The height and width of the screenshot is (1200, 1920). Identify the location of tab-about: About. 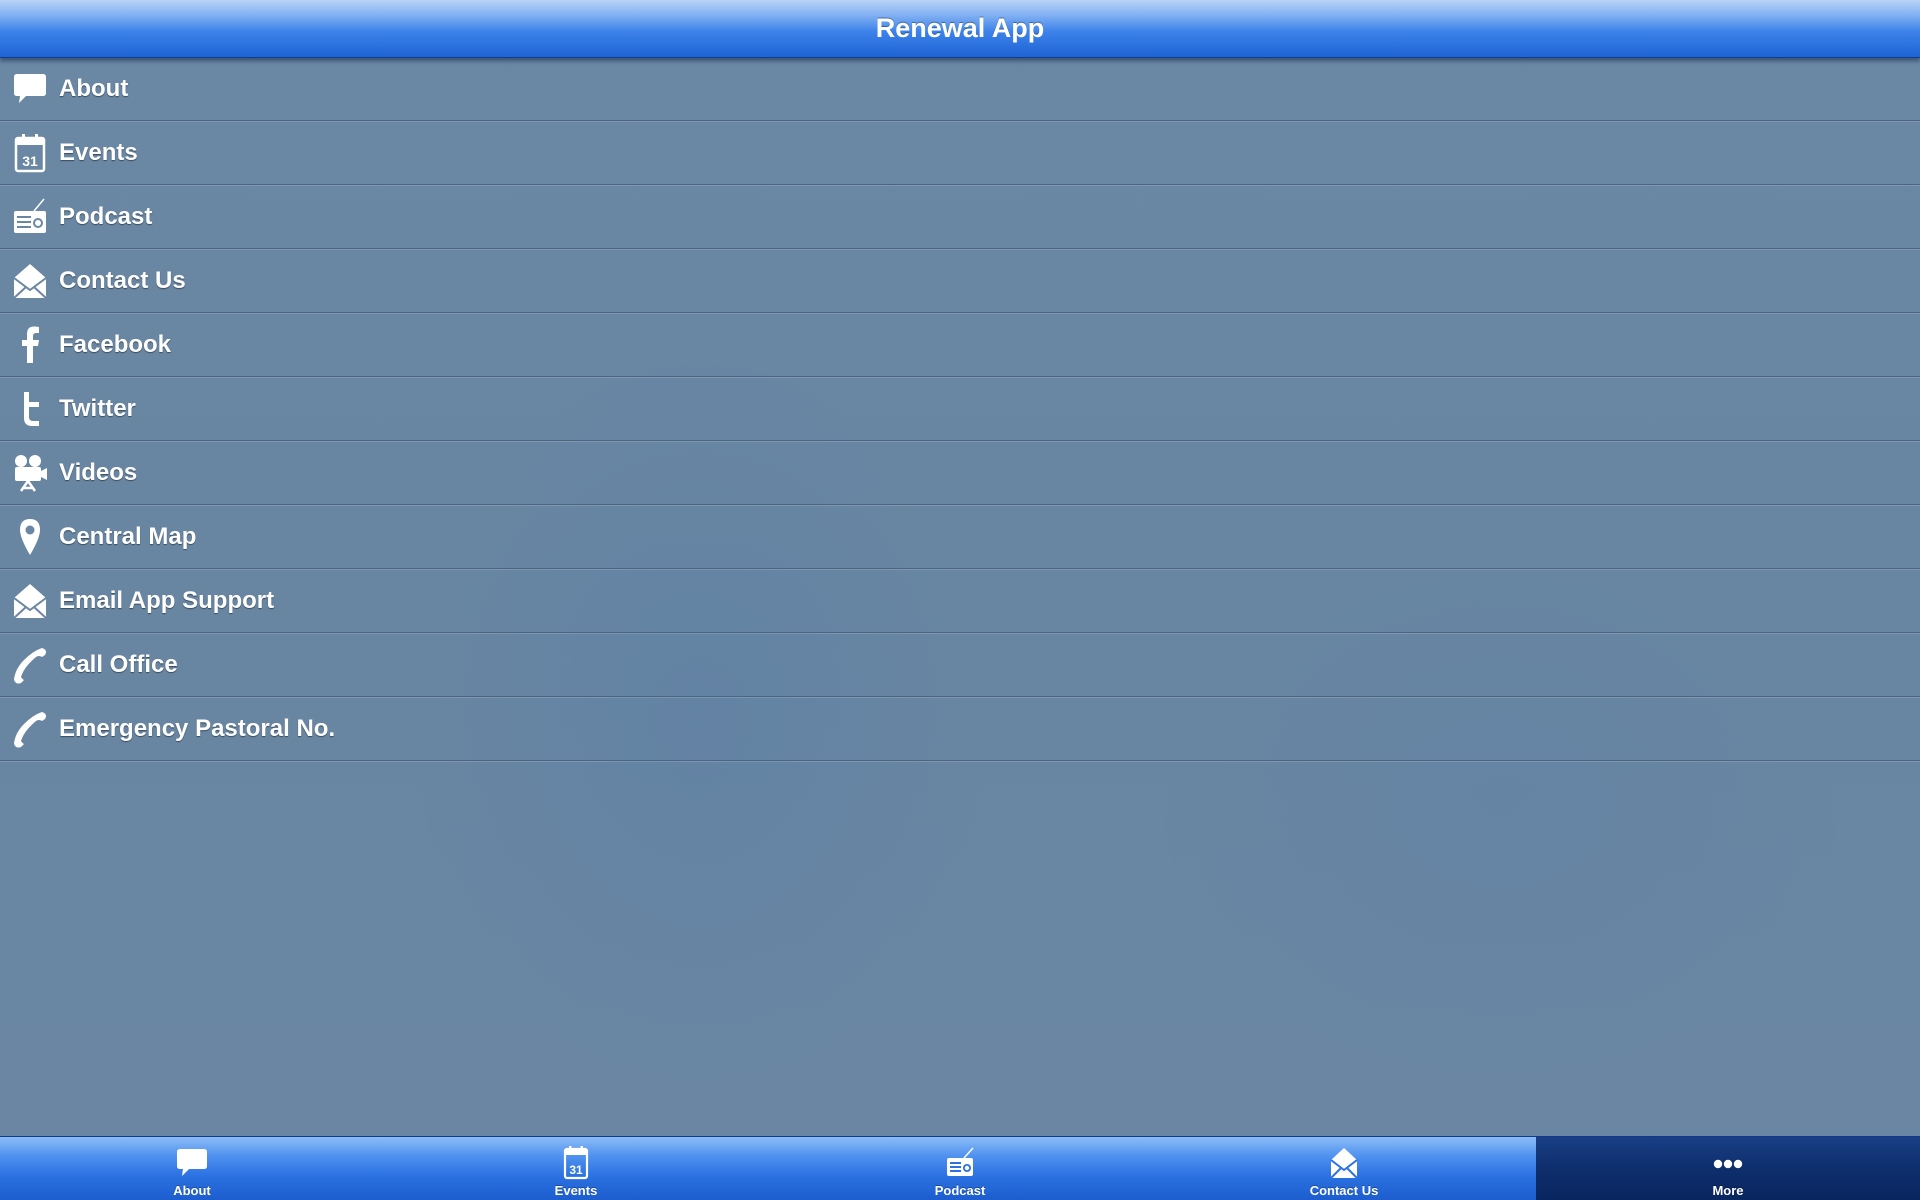
(192, 1168).